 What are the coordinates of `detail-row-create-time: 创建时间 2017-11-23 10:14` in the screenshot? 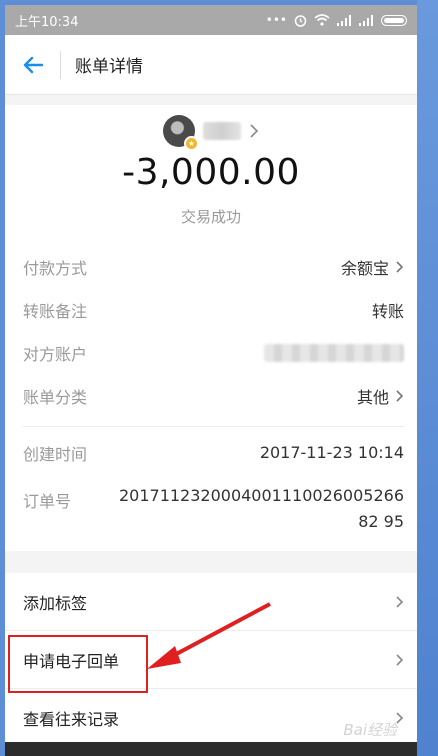 It's located at (211, 452).